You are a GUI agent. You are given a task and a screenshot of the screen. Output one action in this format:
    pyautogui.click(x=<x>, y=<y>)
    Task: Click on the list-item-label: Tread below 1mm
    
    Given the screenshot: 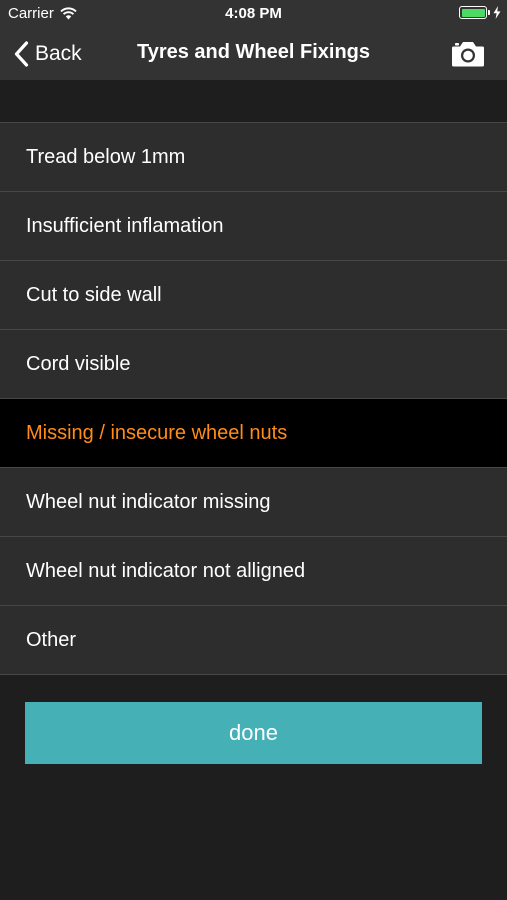 What is the action you would take?
    pyautogui.click(x=106, y=156)
    